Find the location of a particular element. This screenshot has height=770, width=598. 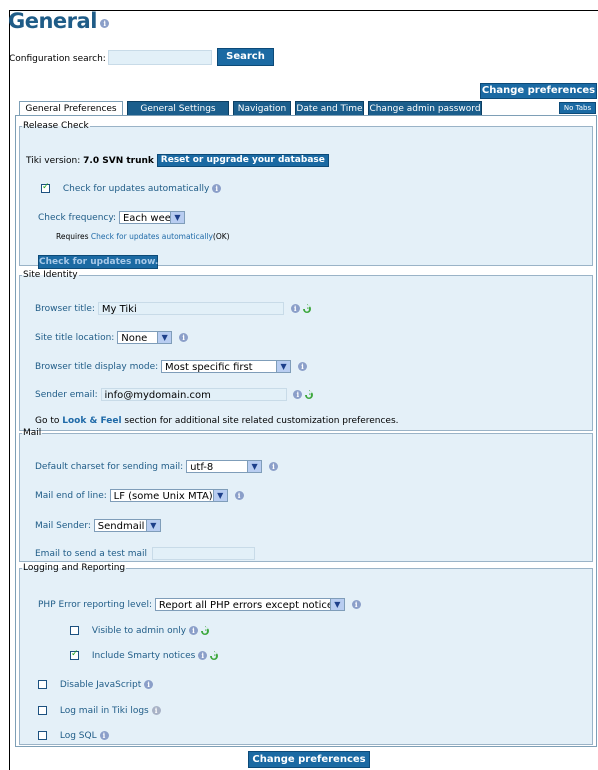

charset-label: Default charset for sending mail: is located at coordinates (109, 467).